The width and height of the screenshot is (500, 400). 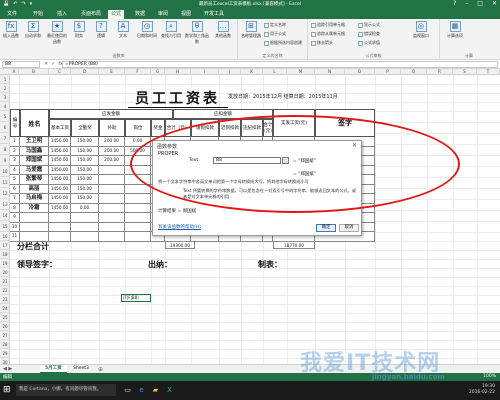 I want to click on row-header: 4, so click(x=5, y=106).